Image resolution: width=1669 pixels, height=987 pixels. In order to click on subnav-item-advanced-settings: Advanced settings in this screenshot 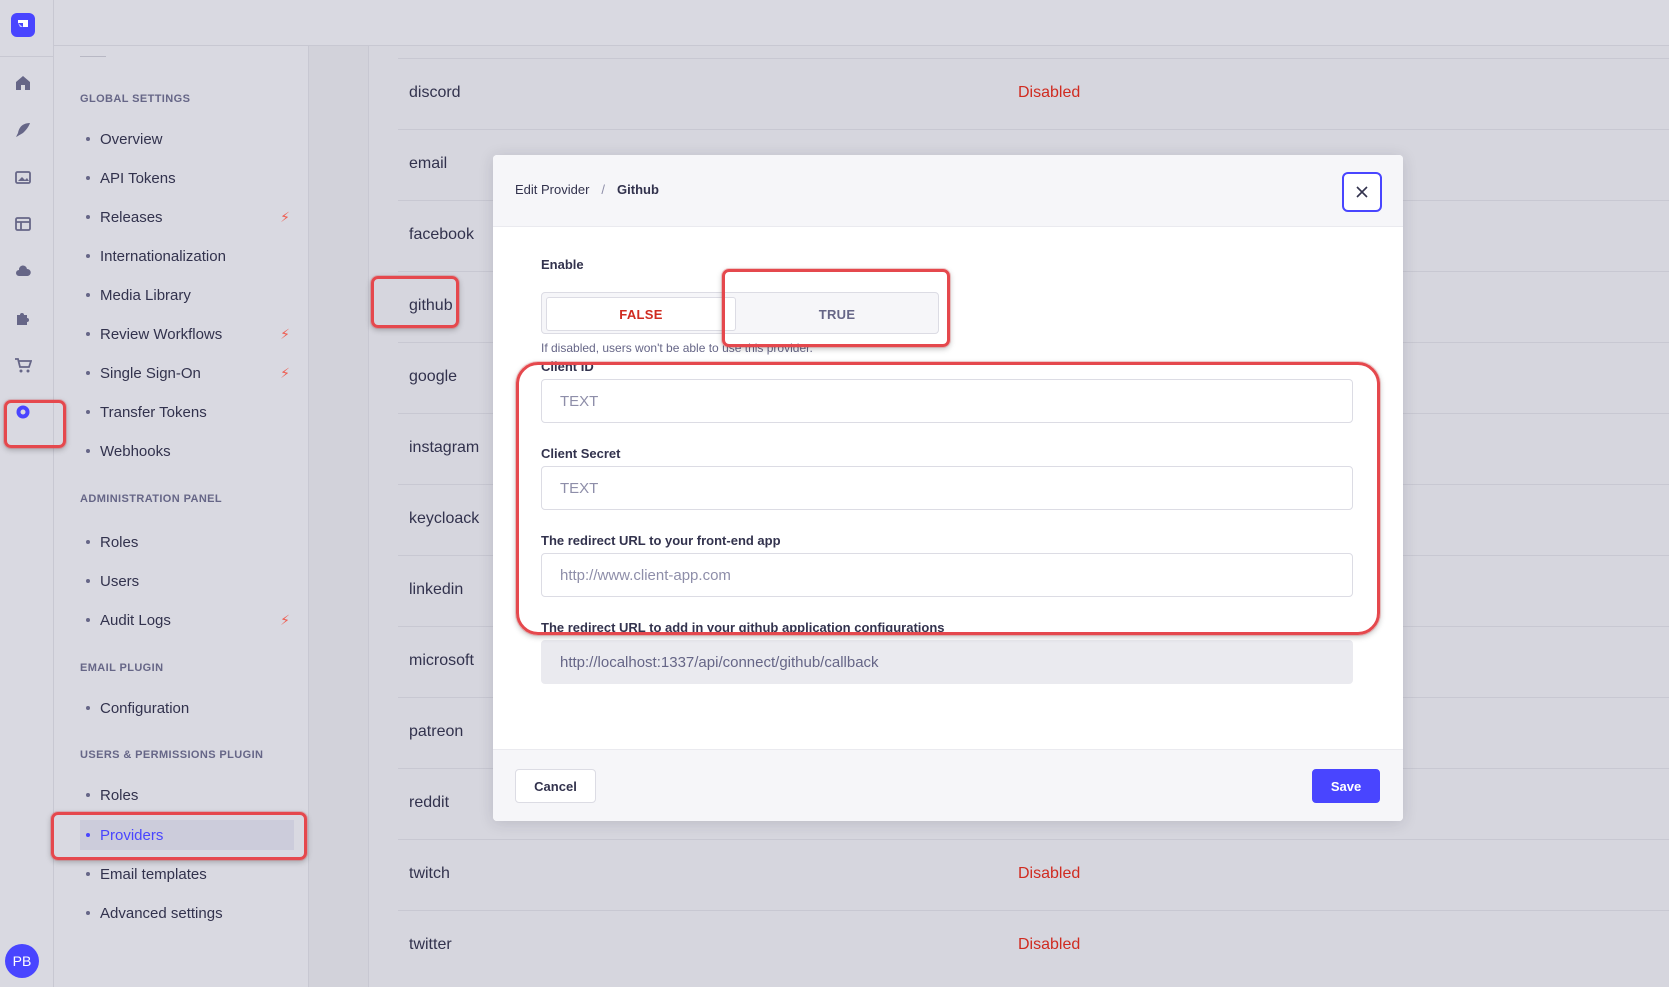, I will do `click(187, 913)`.